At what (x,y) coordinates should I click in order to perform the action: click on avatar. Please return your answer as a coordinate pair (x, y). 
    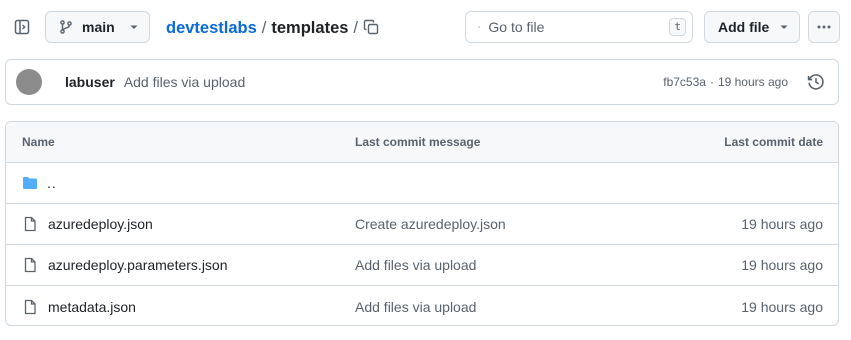
    Looking at the image, I should click on (29, 82).